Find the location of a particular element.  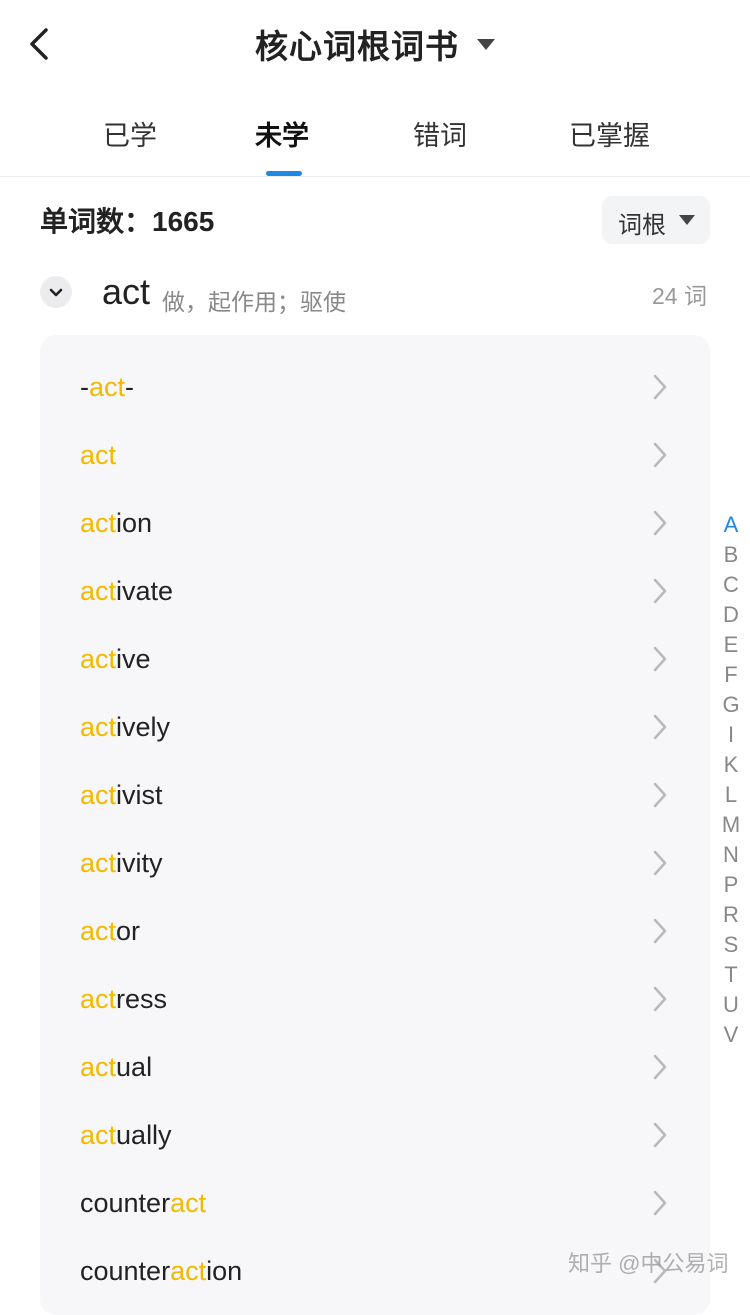

word-suffix: ion is located at coordinates (134, 523).